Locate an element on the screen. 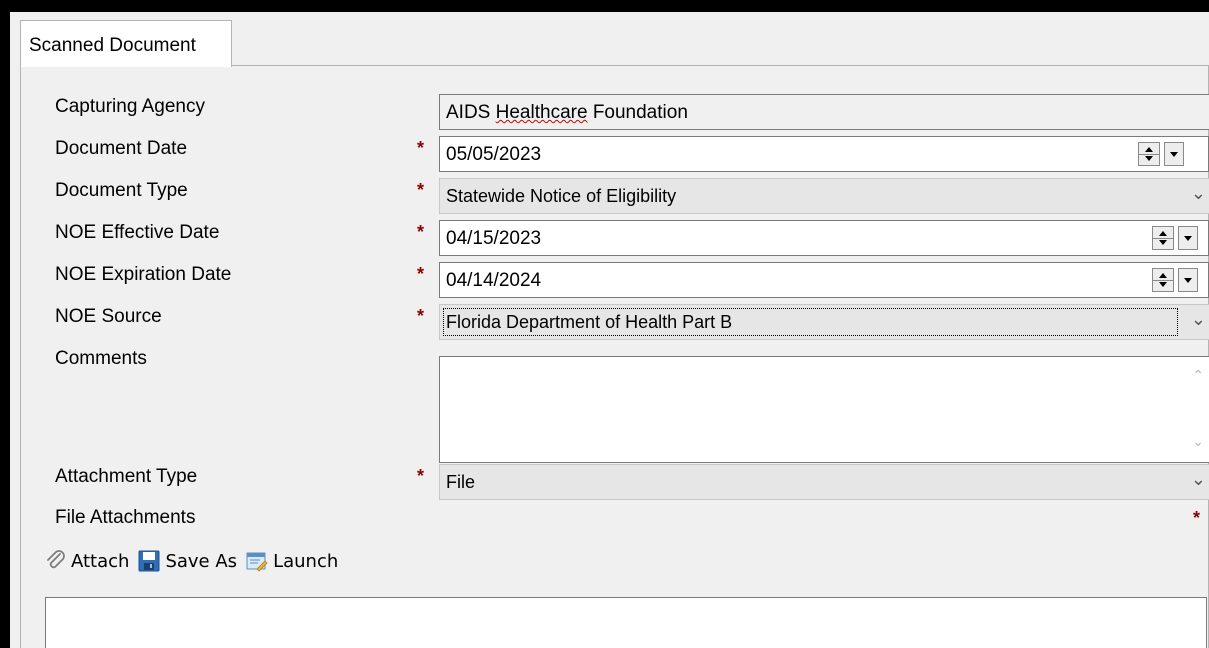 The width and height of the screenshot is (1209, 648). launch-document-icon is located at coordinates (257, 562).